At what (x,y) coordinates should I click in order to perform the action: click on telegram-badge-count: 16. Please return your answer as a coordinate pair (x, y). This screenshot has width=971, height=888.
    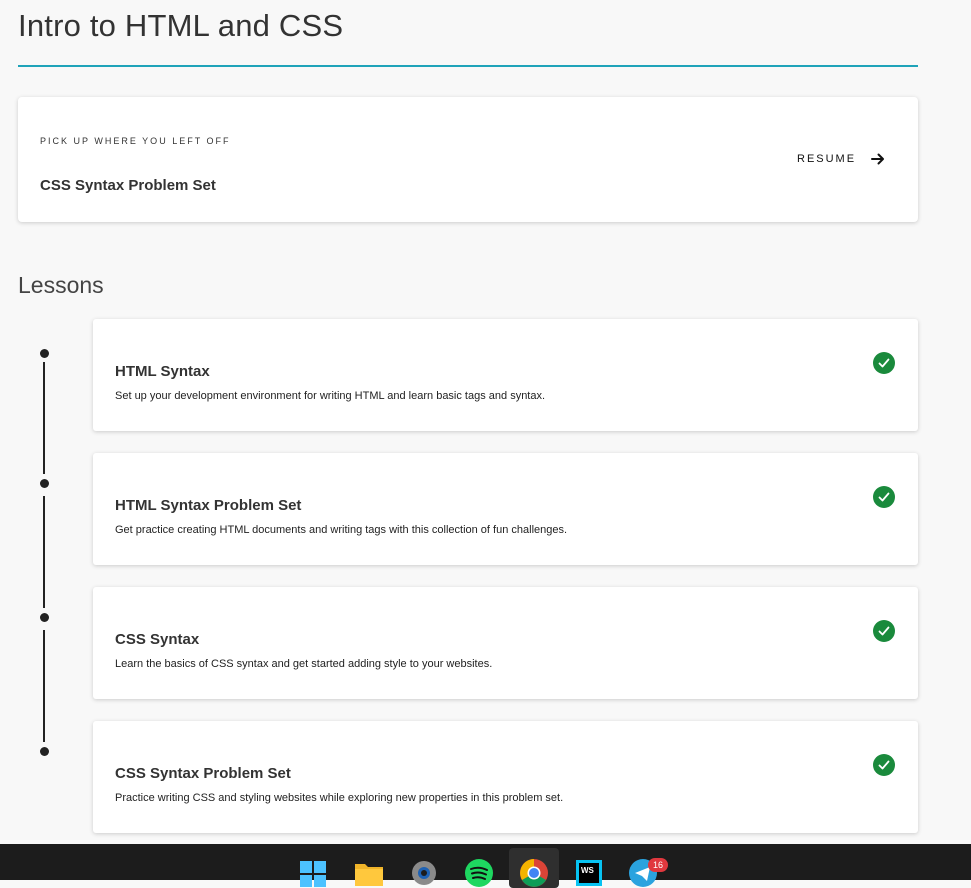
    Looking at the image, I should click on (657, 865).